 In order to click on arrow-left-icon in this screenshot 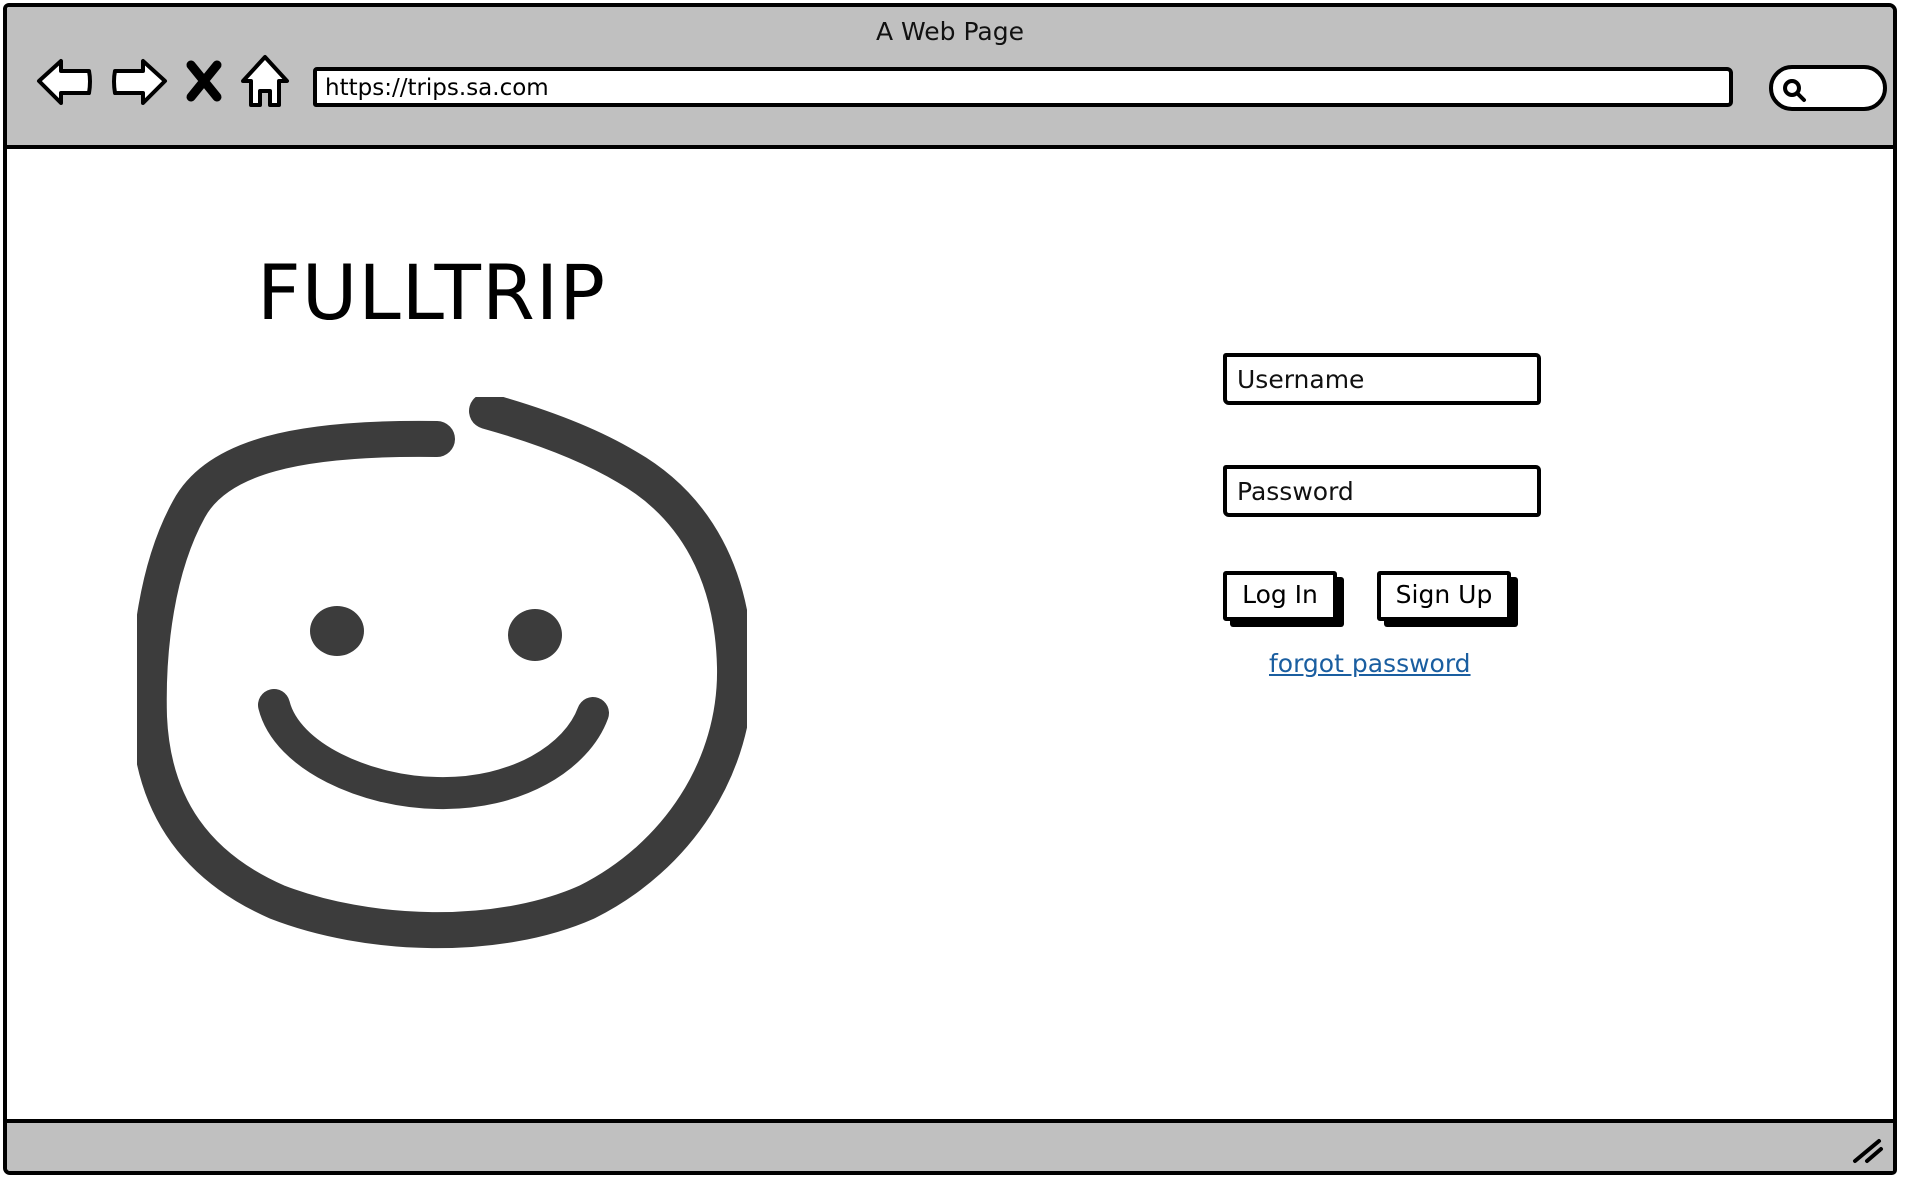, I will do `click(65, 81)`.